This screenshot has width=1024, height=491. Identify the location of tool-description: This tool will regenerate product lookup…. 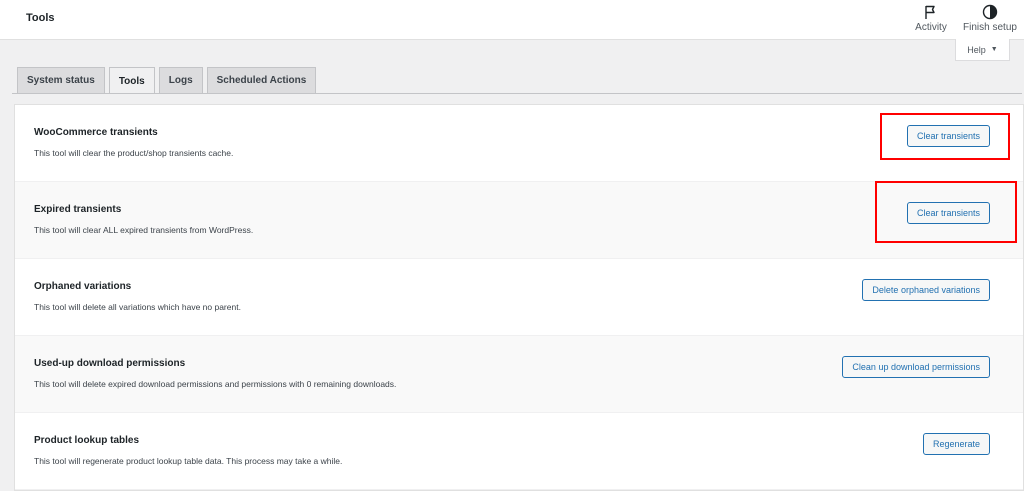
(188, 461).